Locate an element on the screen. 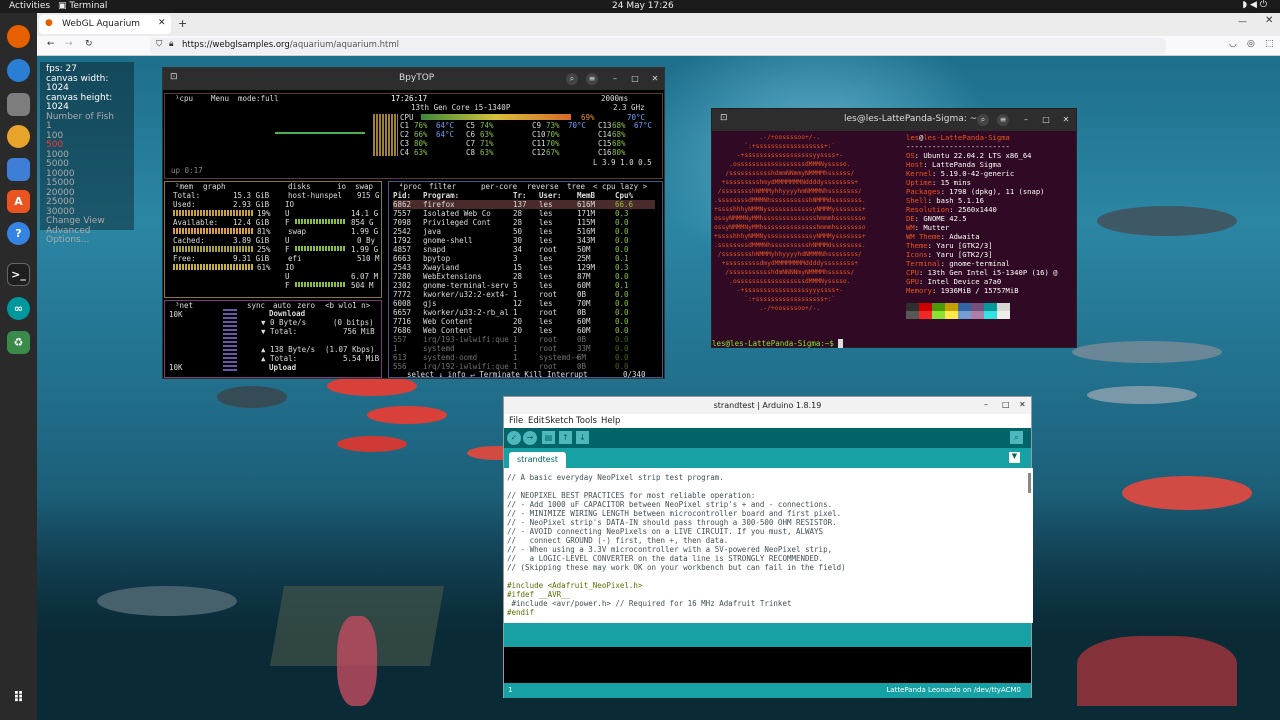 This screenshot has height=720, width=1280. table-row: 7686 Web Content 20 les 60M 0.0 is located at coordinates (524, 330).